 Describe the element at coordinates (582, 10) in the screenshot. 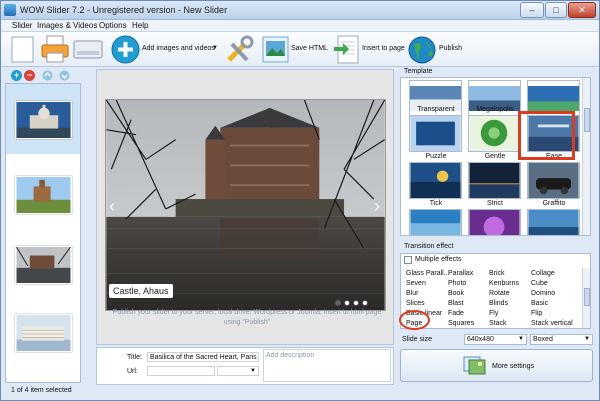

I see `close-button: ✕` at that location.